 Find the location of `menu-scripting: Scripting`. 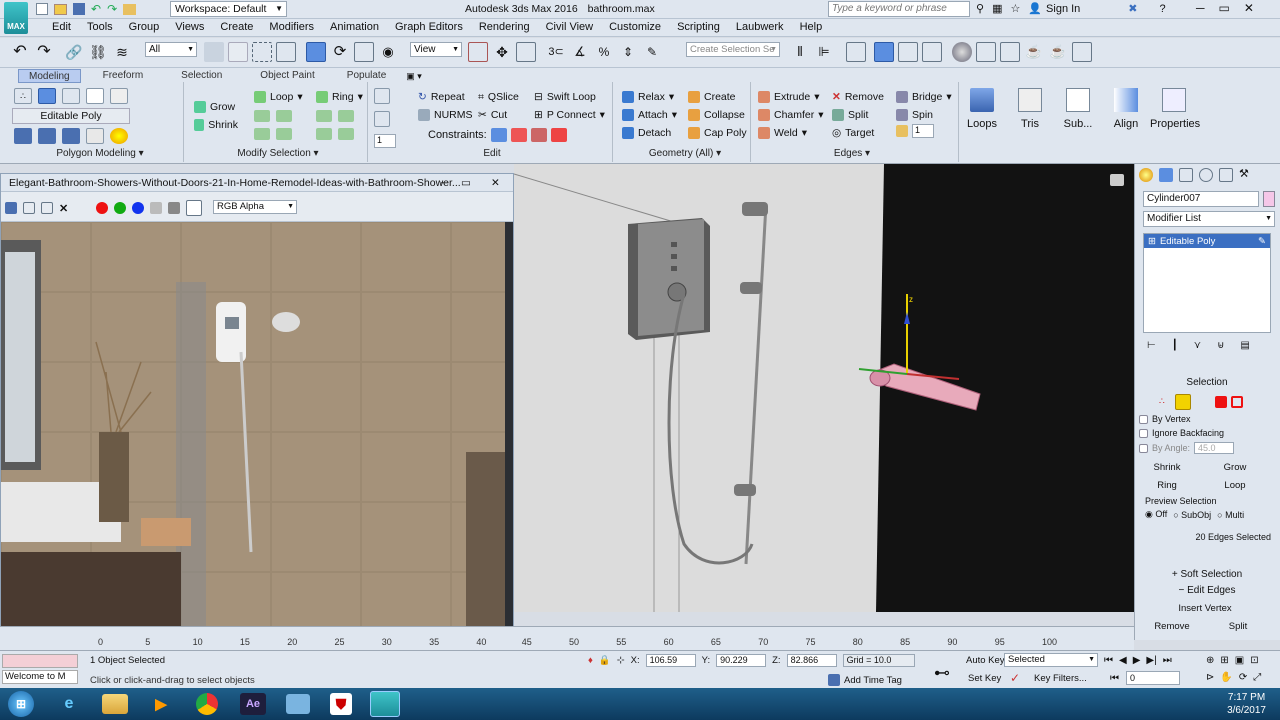

menu-scripting: Scripting is located at coordinates (698, 27).